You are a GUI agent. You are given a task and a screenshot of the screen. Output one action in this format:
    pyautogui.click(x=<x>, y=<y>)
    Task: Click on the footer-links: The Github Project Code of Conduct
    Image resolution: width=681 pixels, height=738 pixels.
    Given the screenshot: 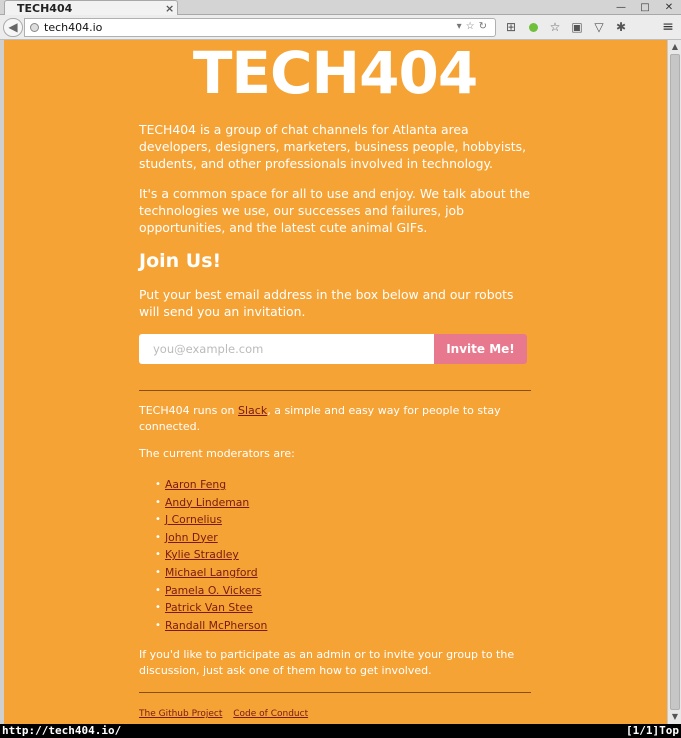 What is the action you would take?
    pyautogui.click(x=227, y=714)
    